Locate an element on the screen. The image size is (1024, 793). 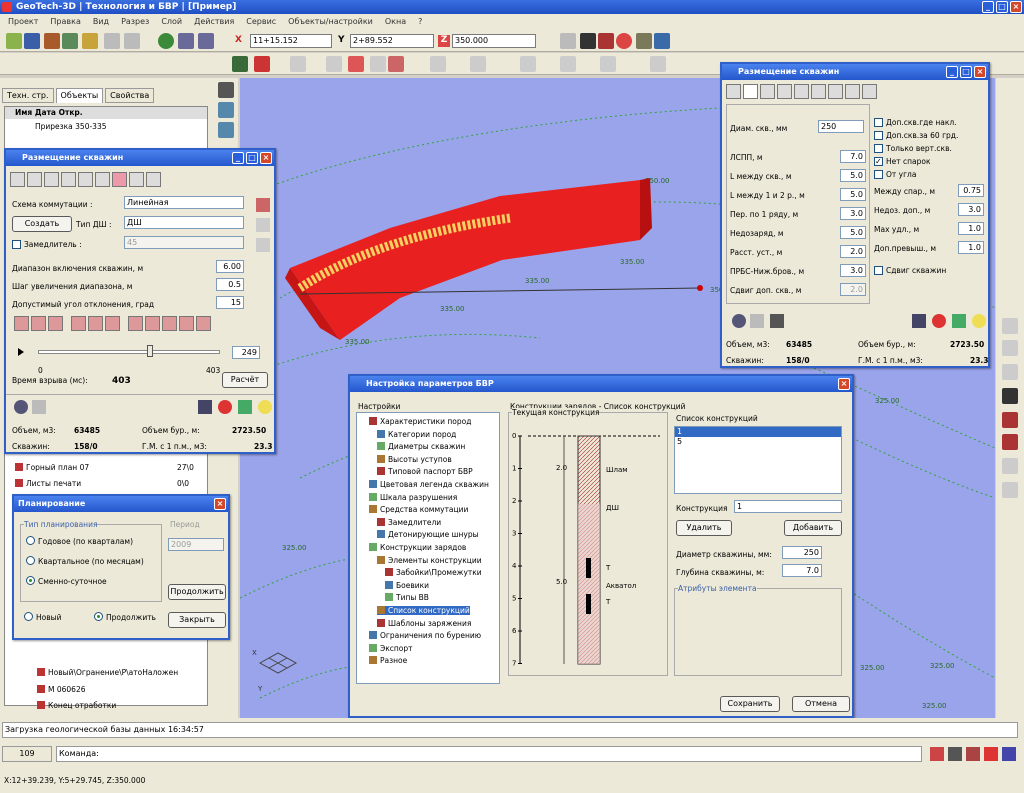
tree-item: Новый\Огранение\Р\атоНаложен is located at coordinates (107, 672).